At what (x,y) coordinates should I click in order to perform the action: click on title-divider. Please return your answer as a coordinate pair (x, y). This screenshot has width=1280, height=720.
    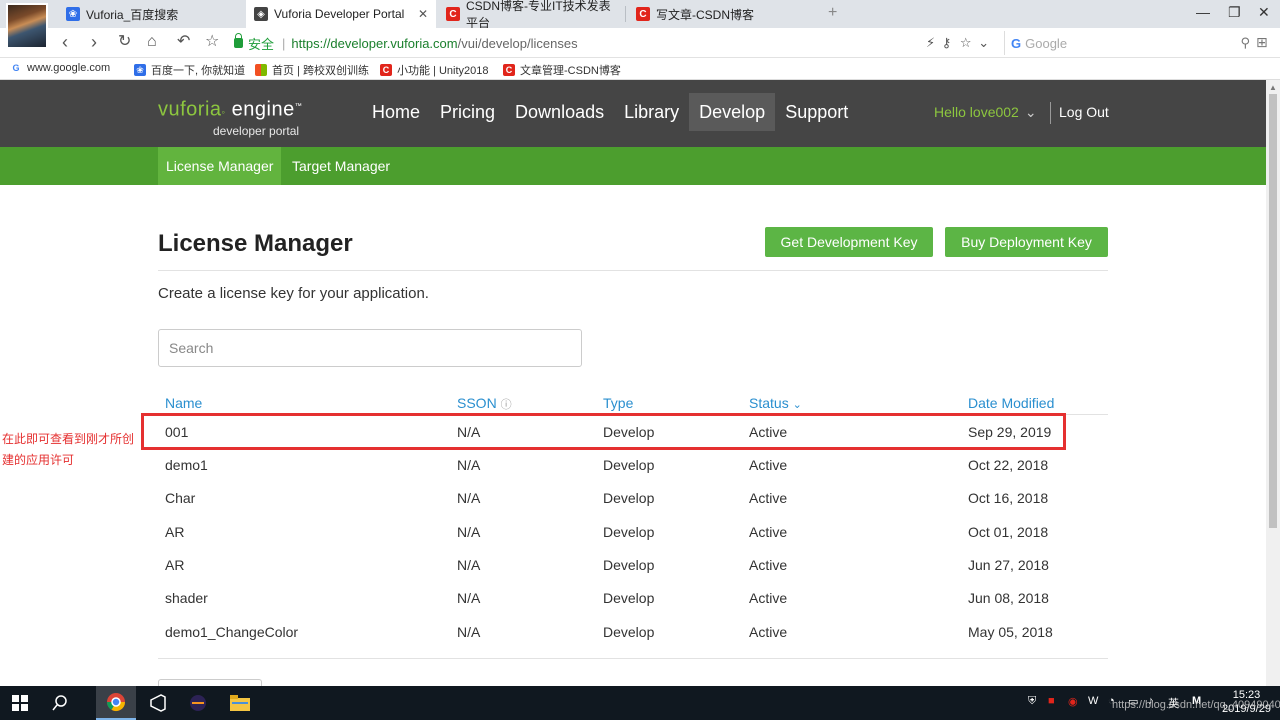
    Looking at the image, I should click on (633, 270).